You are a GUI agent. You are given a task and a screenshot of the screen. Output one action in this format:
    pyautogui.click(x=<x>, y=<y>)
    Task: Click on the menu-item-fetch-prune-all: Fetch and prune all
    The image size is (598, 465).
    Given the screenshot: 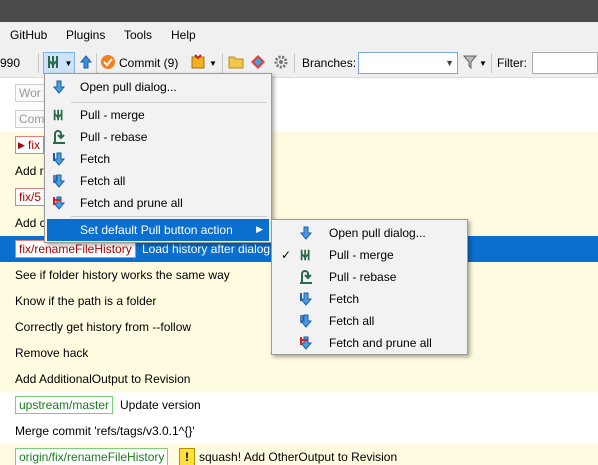 What is the action you would take?
    pyautogui.click(x=158, y=203)
    